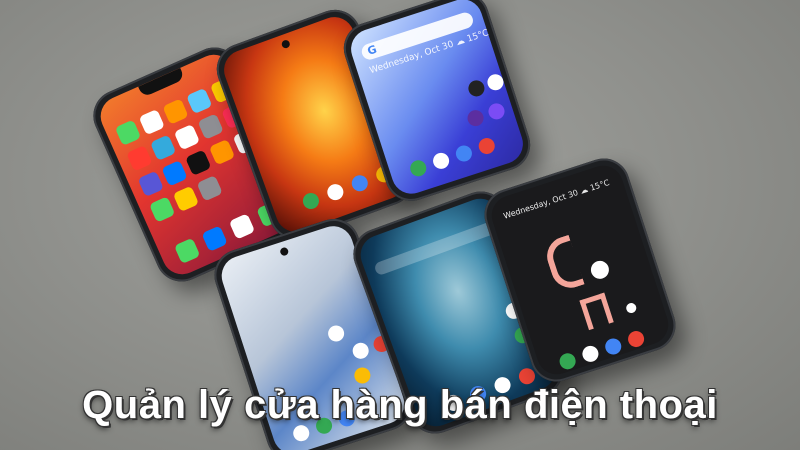  What do you see at coordinates (400, 405) in the screenshot?
I see `caption-title: Quản lý cửa hàng bán điện thoại` at bounding box center [400, 405].